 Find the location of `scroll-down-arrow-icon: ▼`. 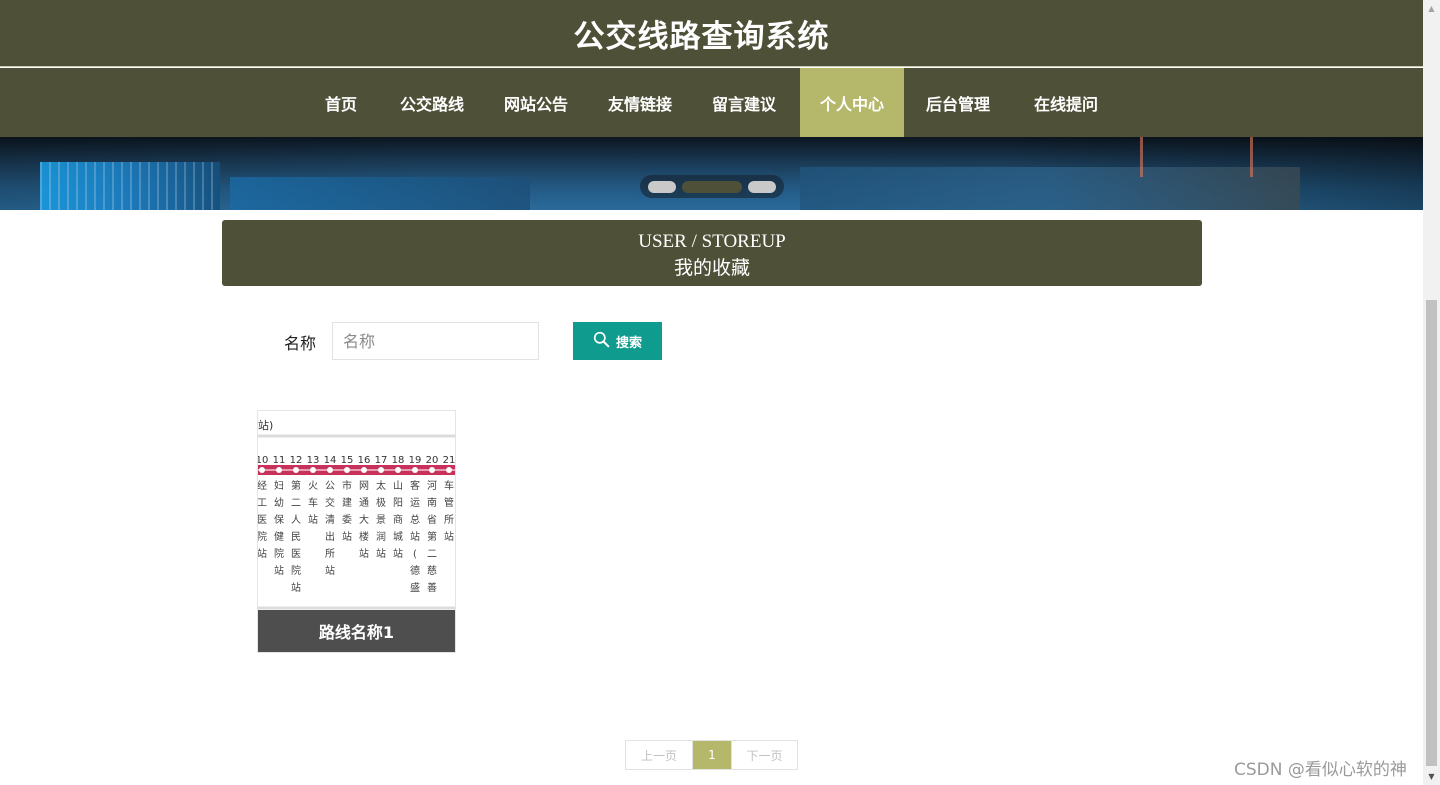

scroll-down-arrow-icon: ▼ is located at coordinates (1431, 776).